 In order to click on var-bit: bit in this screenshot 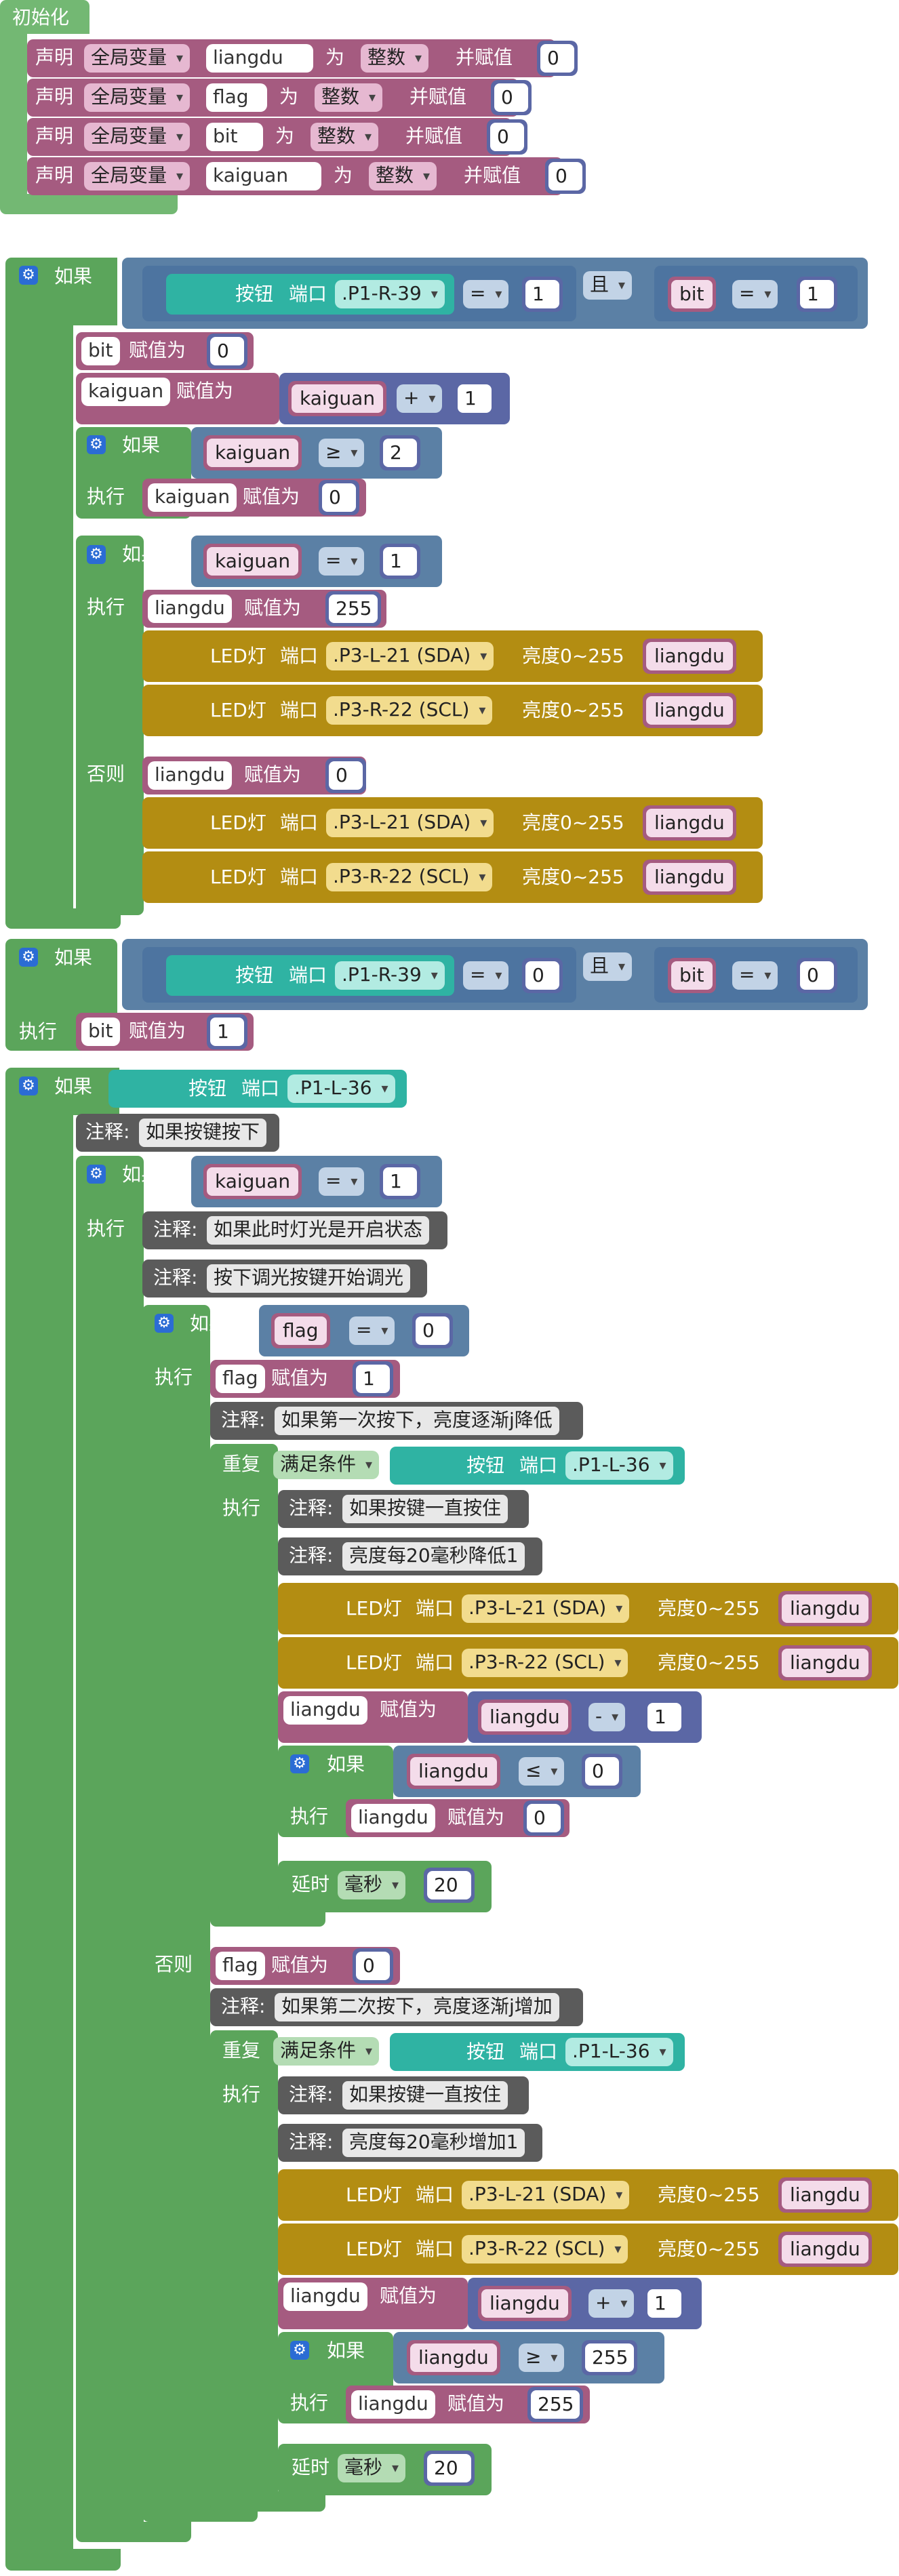, I will do `click(692, 975)`.